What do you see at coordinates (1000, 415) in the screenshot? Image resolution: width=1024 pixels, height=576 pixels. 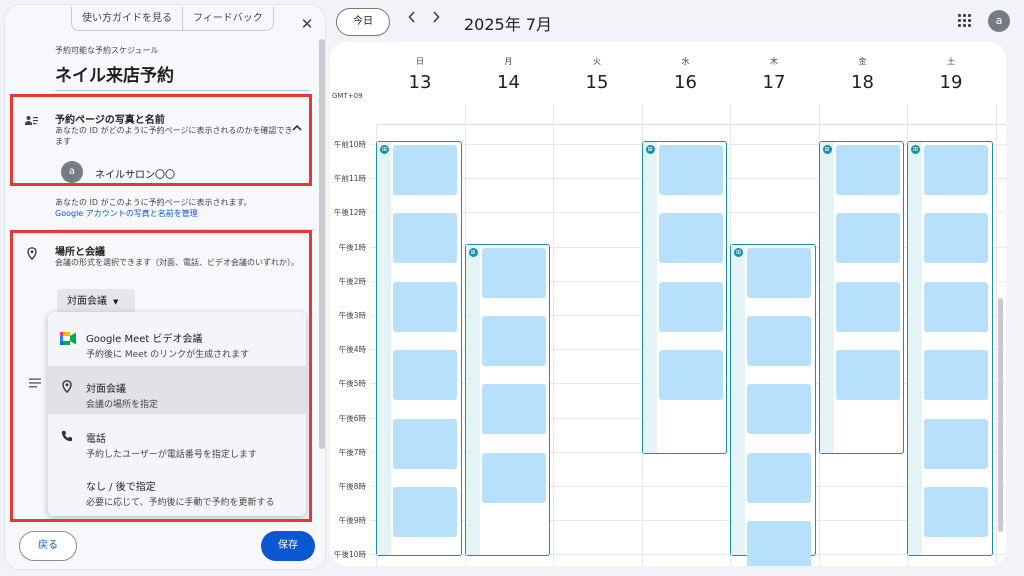 I see `calendar-scrollbar` at bounding box center [1000, 415].